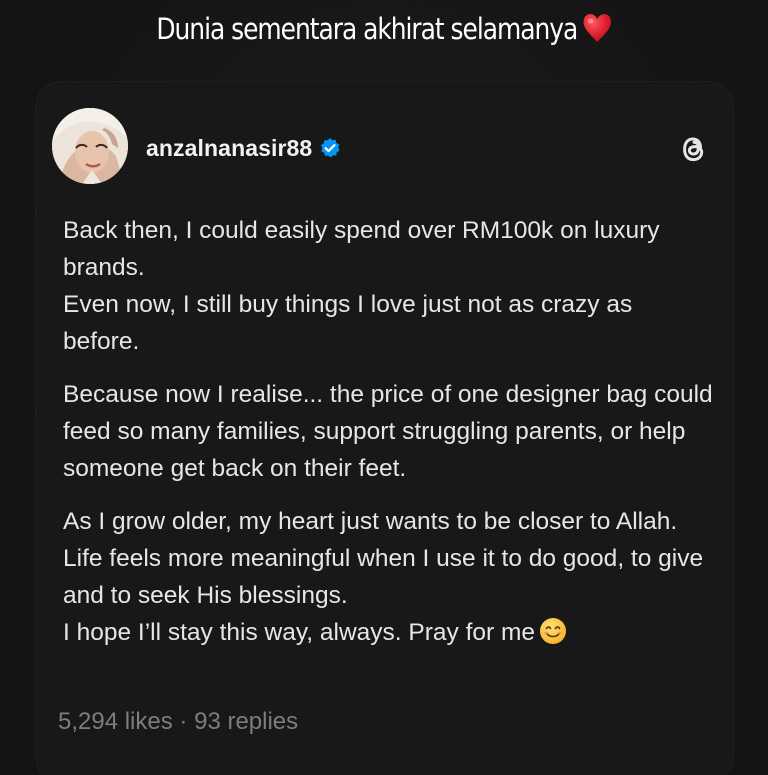  What do you see at coordinates (367, 29) in the screenshot?
I see `story-caption-text: Dunia sementara akhirat selamanya` at bounding box center [367, 29].